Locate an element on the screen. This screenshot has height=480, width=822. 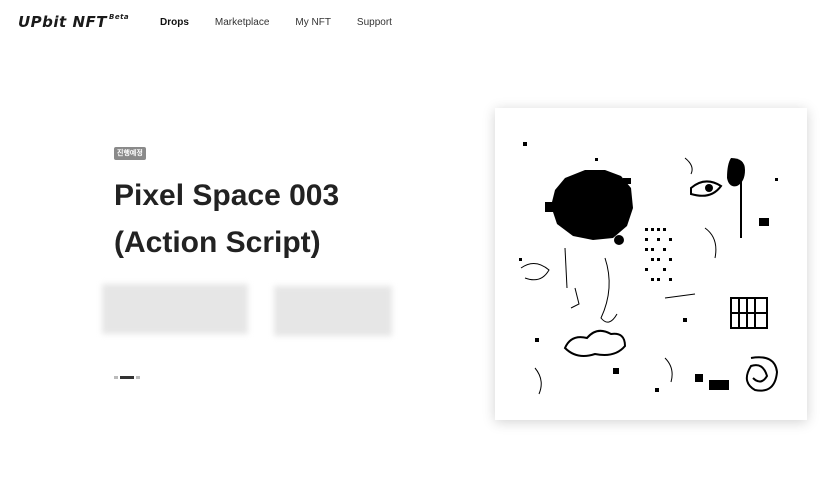
drop-title-line-2: (Action Script) is located at coordinates (217, 242).